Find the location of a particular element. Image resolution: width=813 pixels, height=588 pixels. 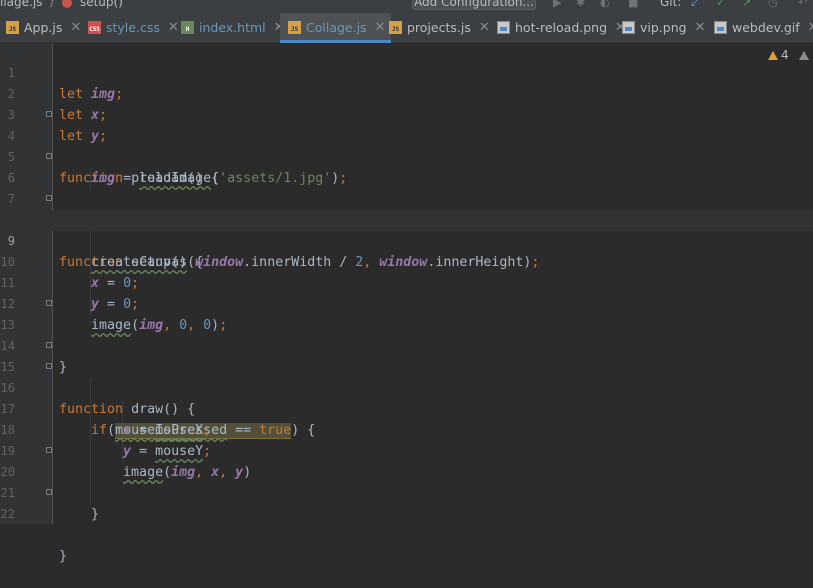

code-line: 6 } is located at coordinates (406, 187).